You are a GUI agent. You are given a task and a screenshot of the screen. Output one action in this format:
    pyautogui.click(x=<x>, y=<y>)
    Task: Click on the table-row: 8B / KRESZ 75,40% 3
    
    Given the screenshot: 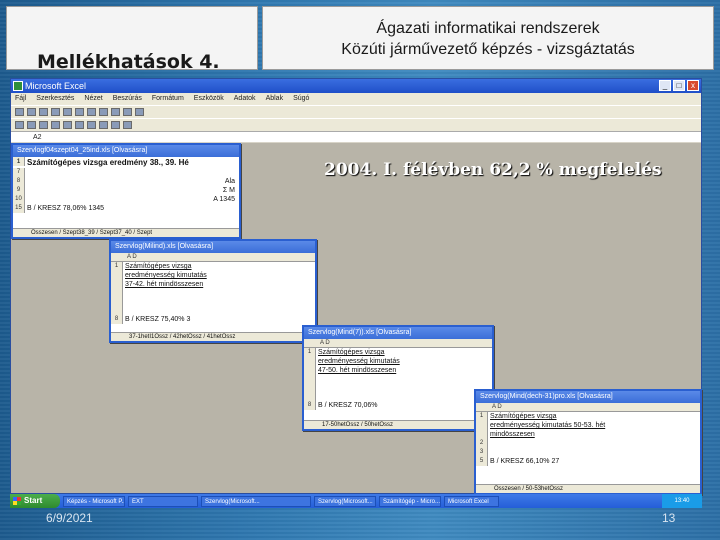 What is the action you would take?
    pyautogui.click(x=213, y=319)
    